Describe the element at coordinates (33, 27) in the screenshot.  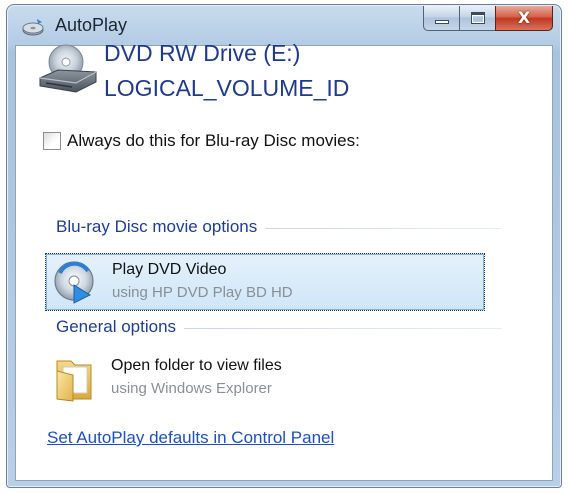
I see `autoplay-app-icon` at that location.